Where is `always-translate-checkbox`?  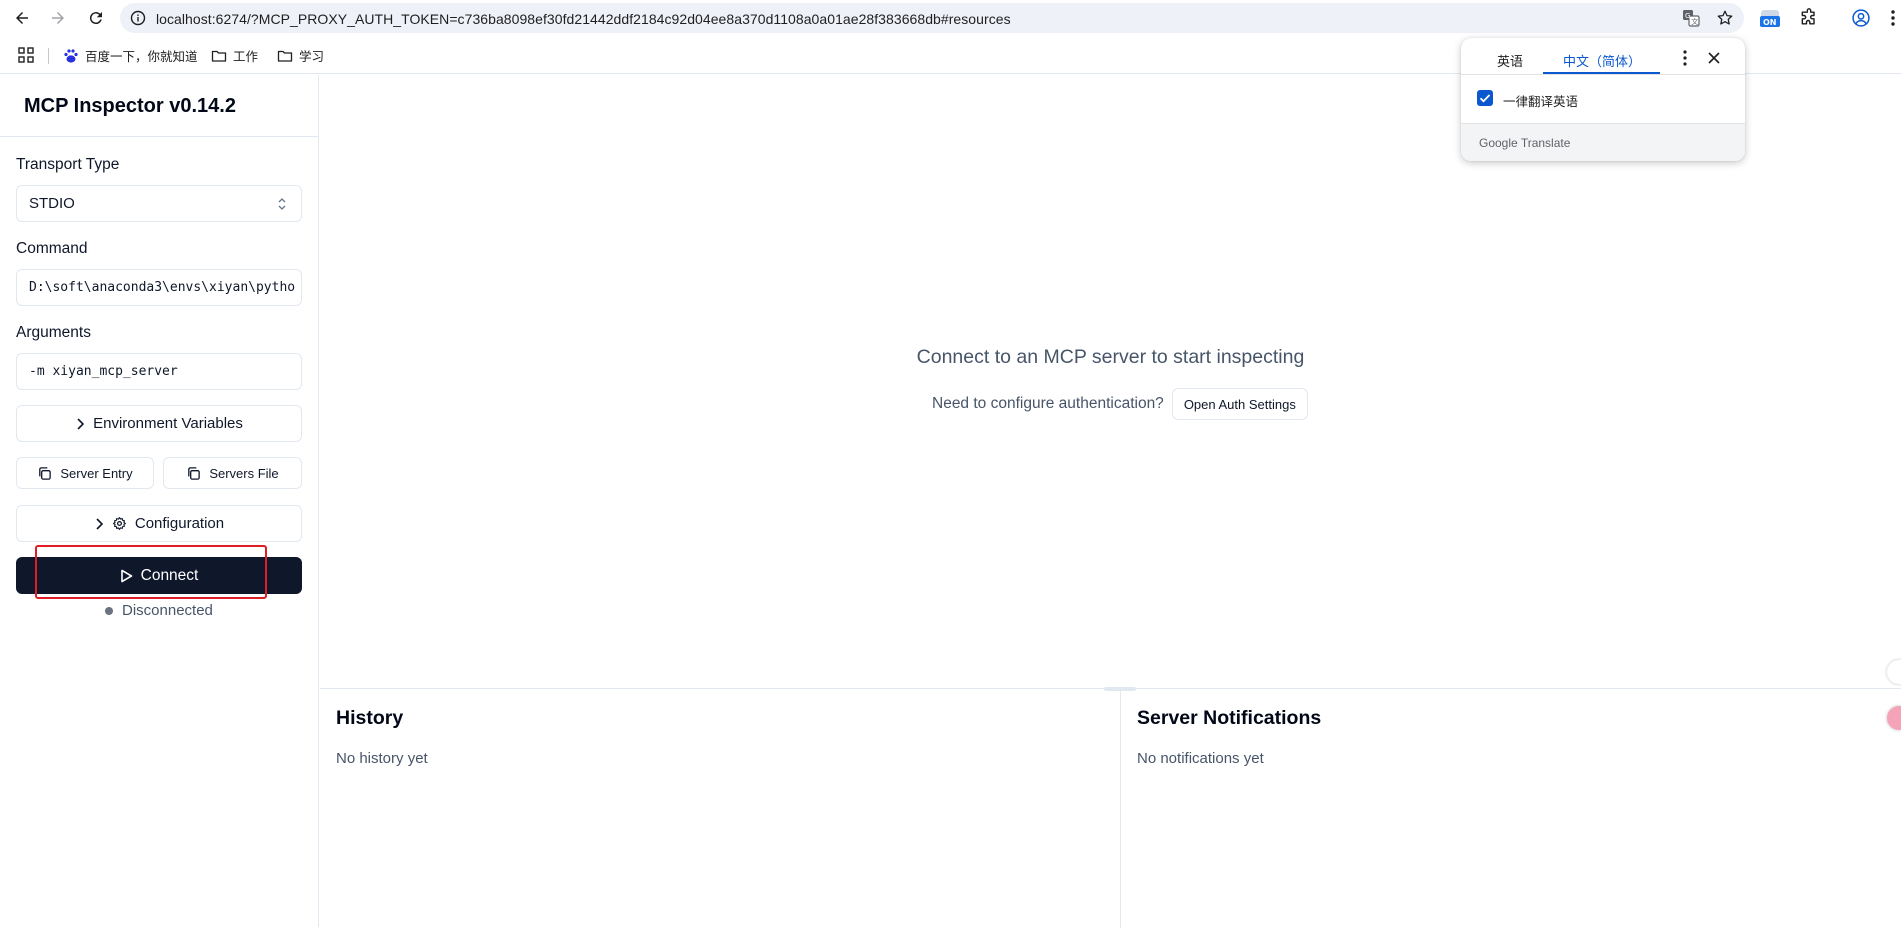
always-translate-checkbox is located at coordinates (1485, 98).